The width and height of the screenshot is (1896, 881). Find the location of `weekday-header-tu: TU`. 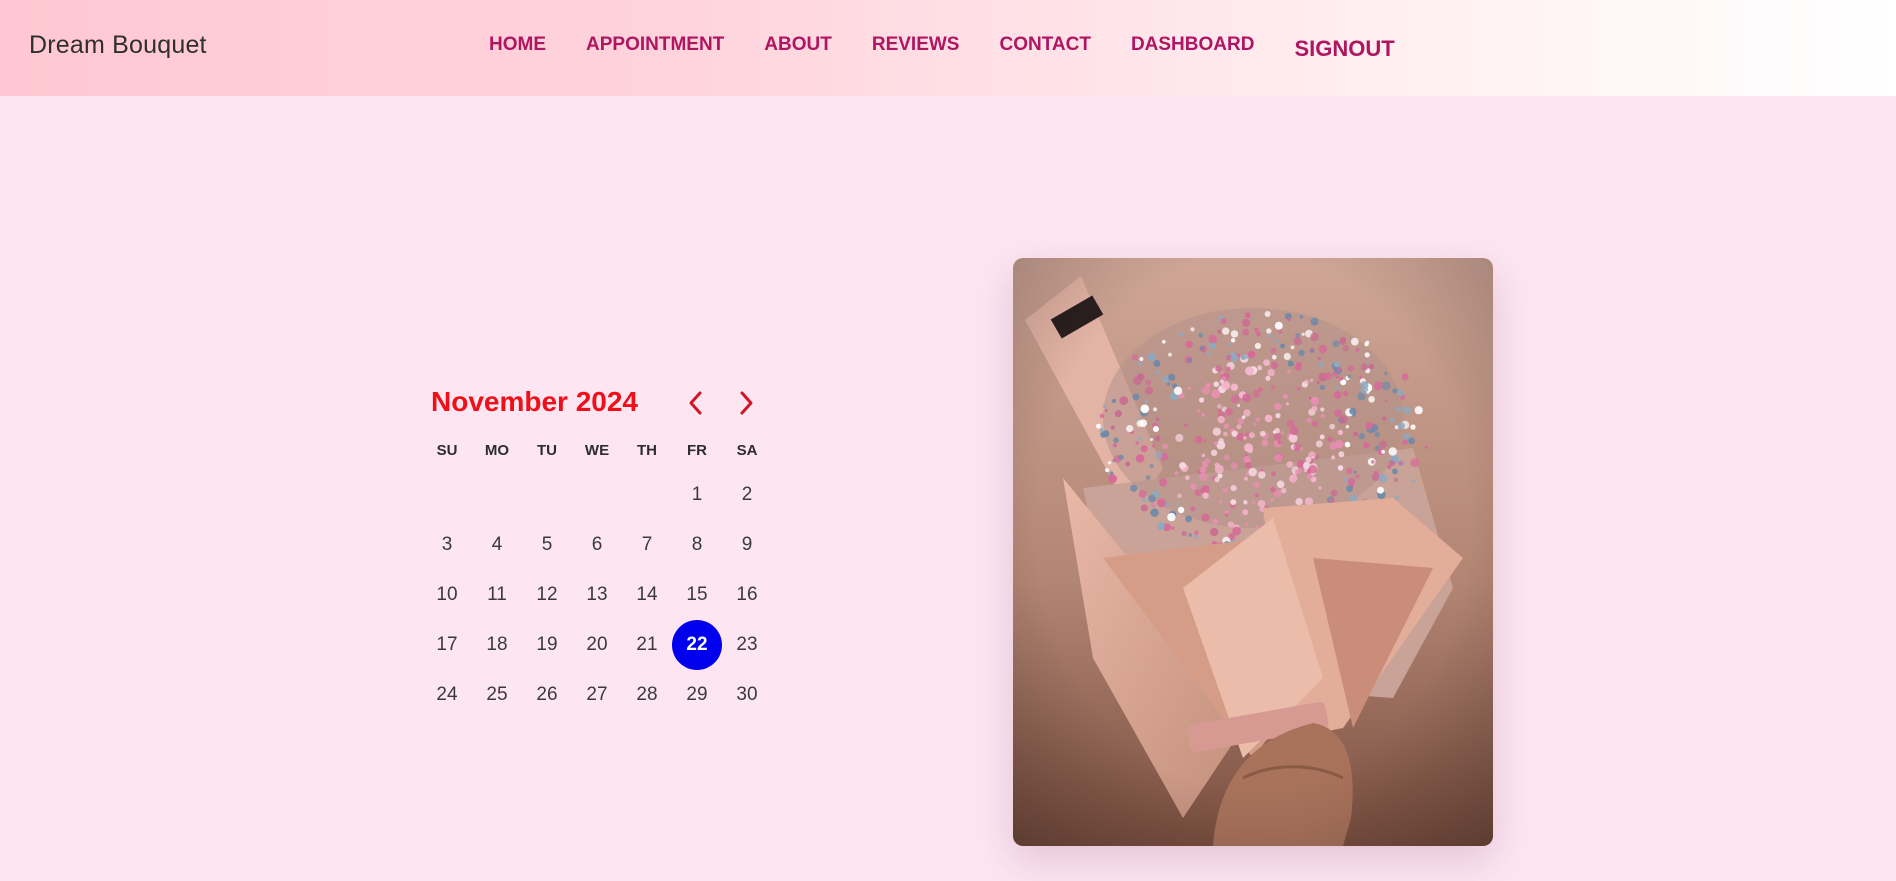

weekday-header-tu: TU is located at coordinates (547, 450).